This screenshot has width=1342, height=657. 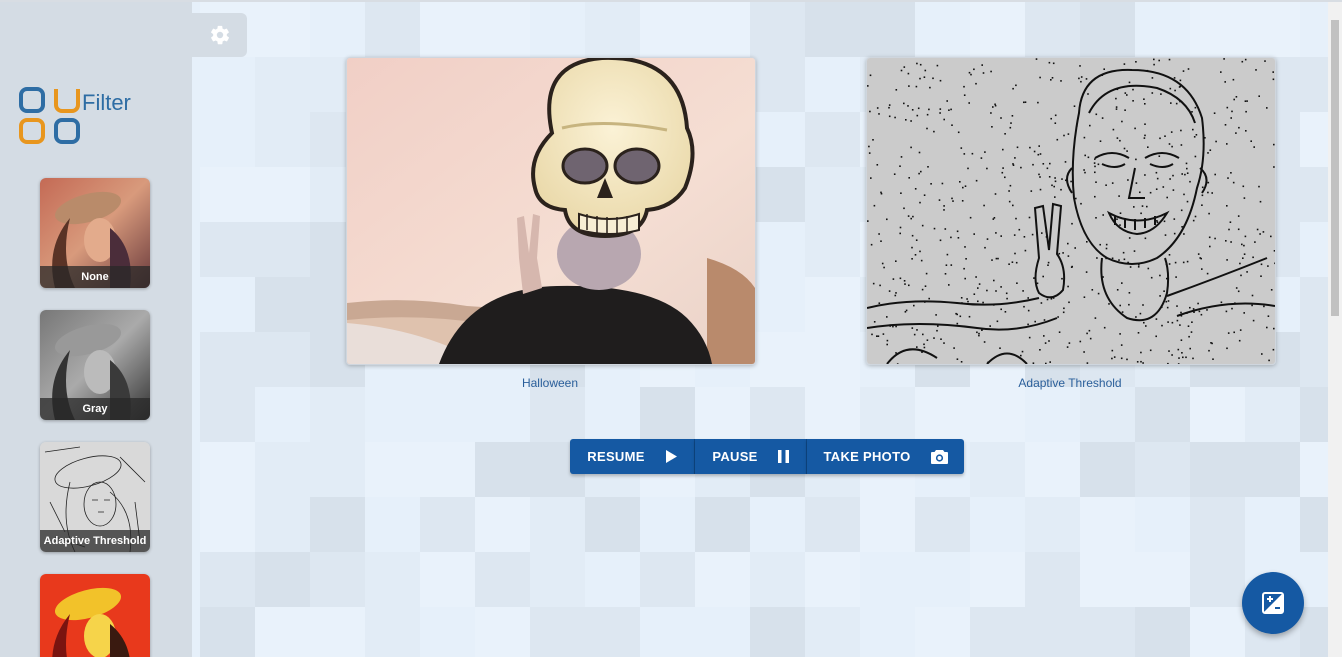 I want to click on filter-thumb-none: None, so click(x=95, y=233).